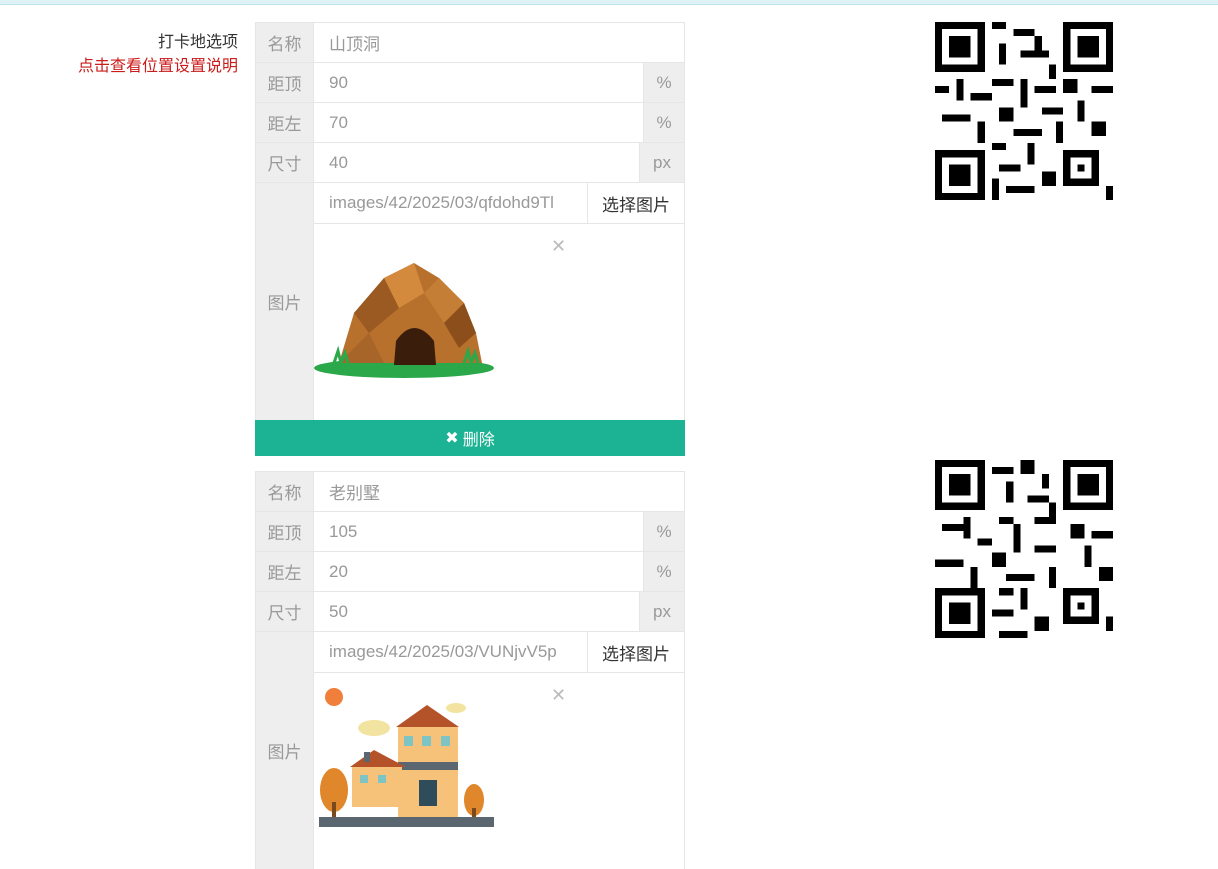 This screenshot has height=869, width=1218. What do you see at coordinates (609, 2) in the screenshot?
I see `top-border` at bounding box center [609, 2].